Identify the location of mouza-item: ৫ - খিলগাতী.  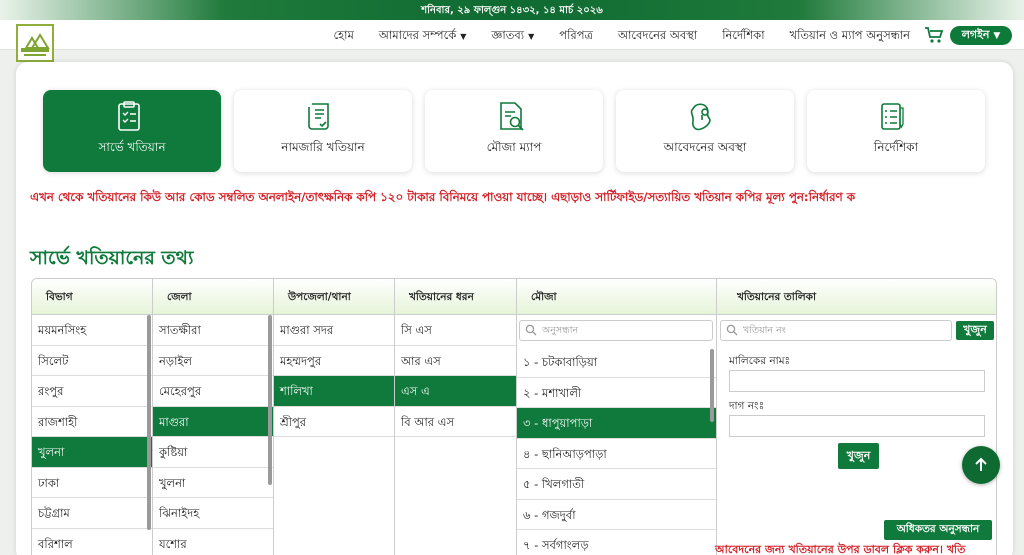
(616, 484).